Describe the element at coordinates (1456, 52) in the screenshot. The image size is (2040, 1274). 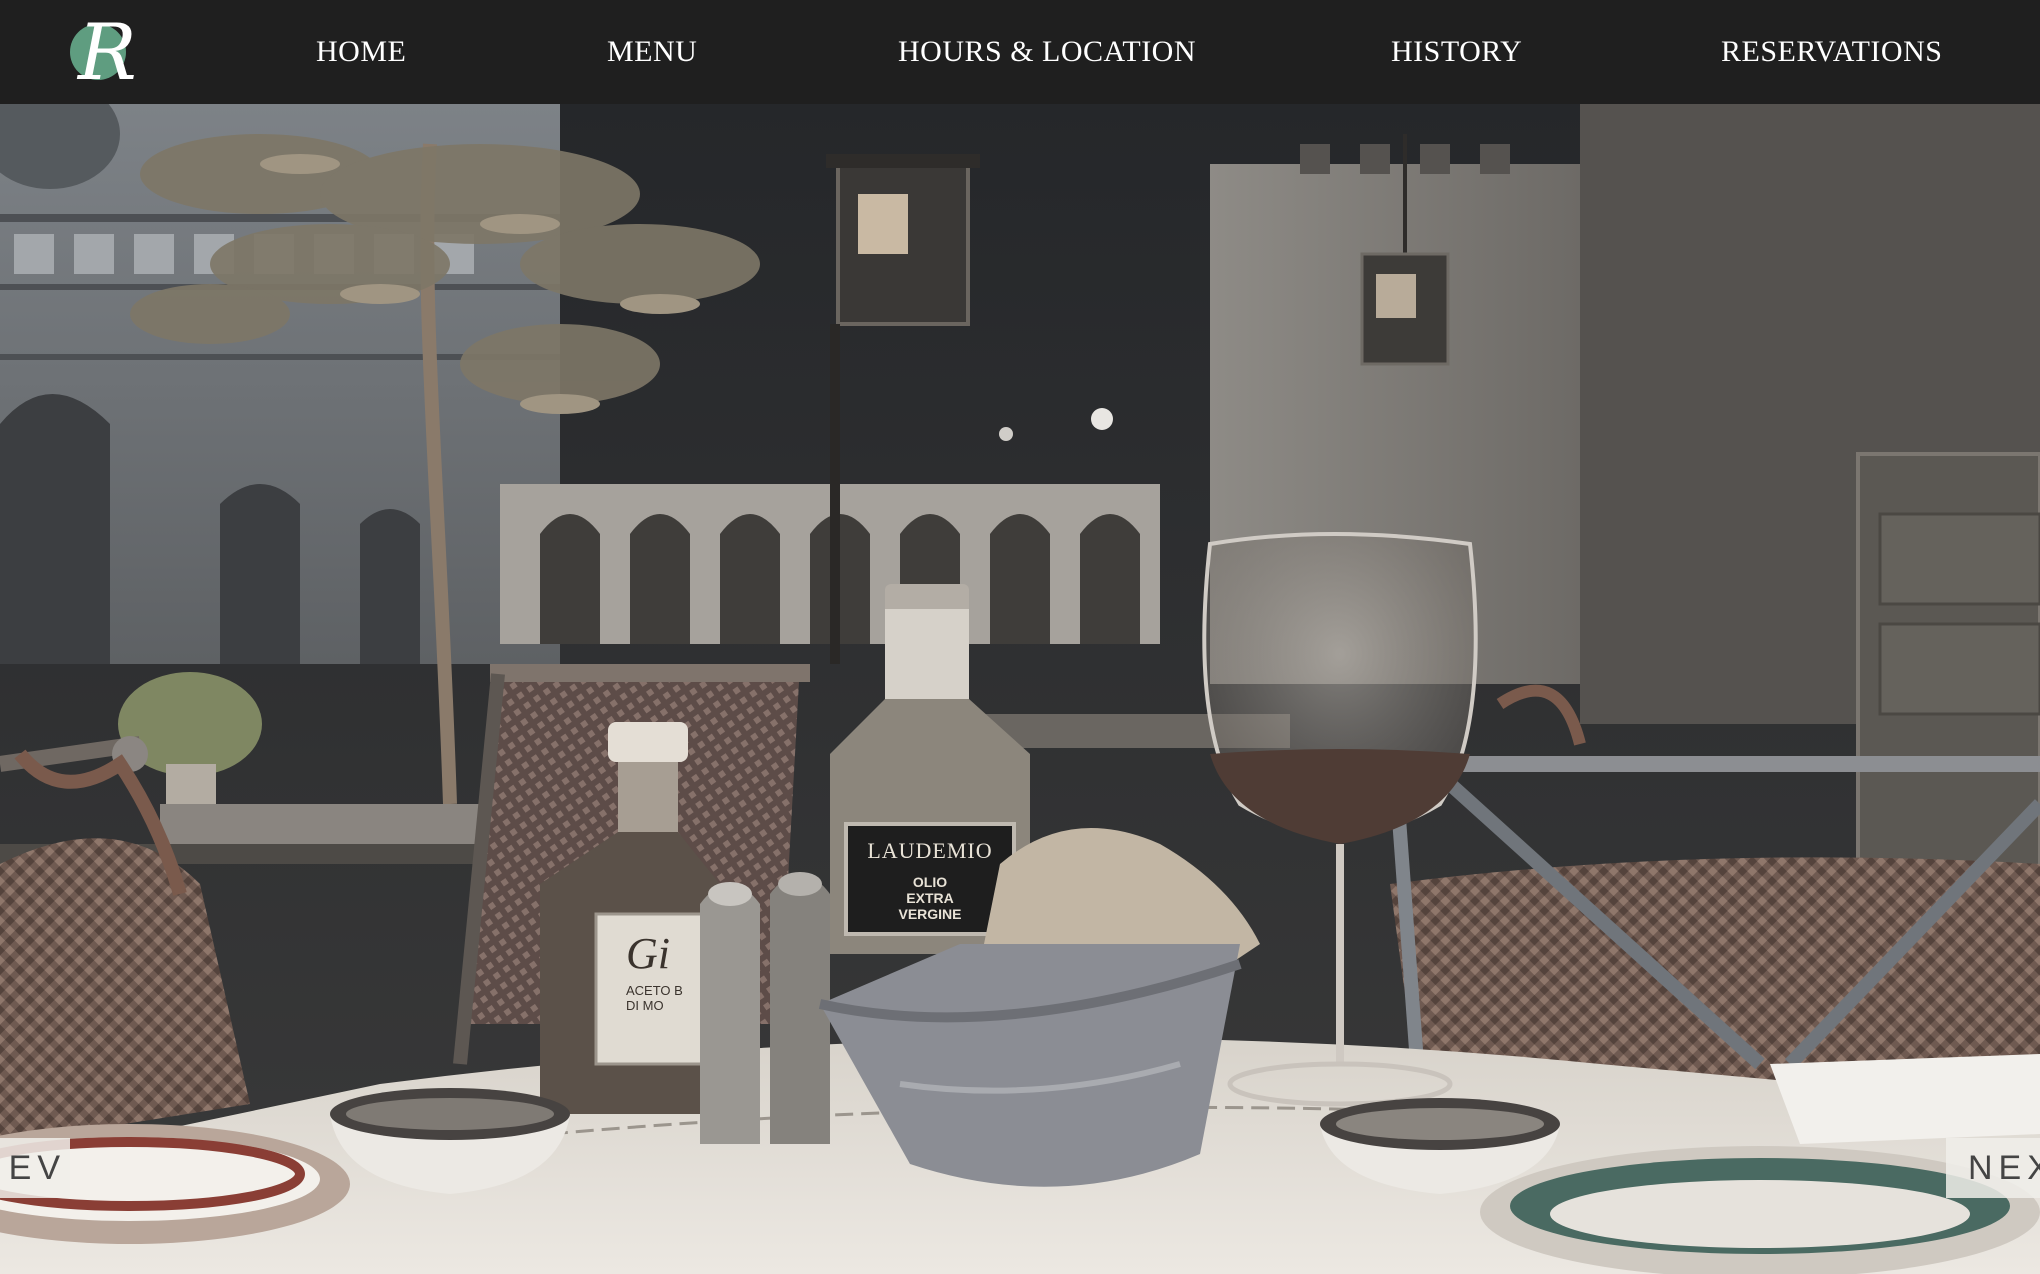
I see `nav-history-link: HISTORY` at that location.